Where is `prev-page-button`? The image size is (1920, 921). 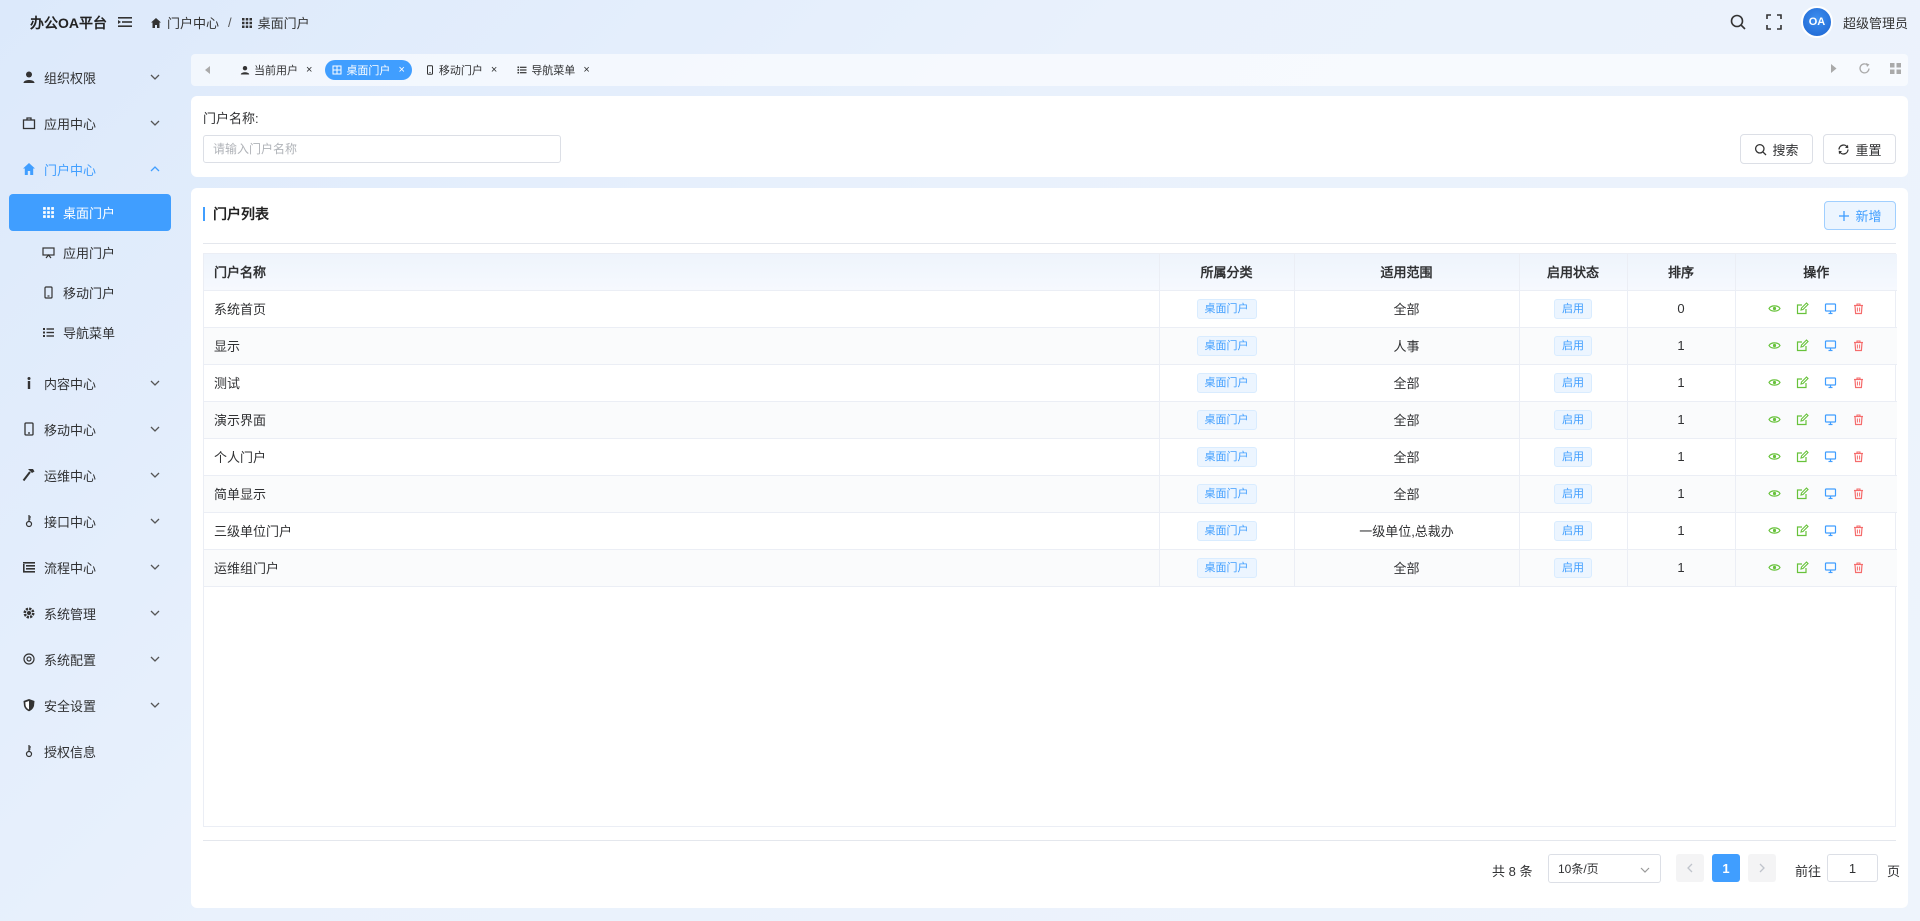
prev-page-button is located at coordinates (1690, 868).